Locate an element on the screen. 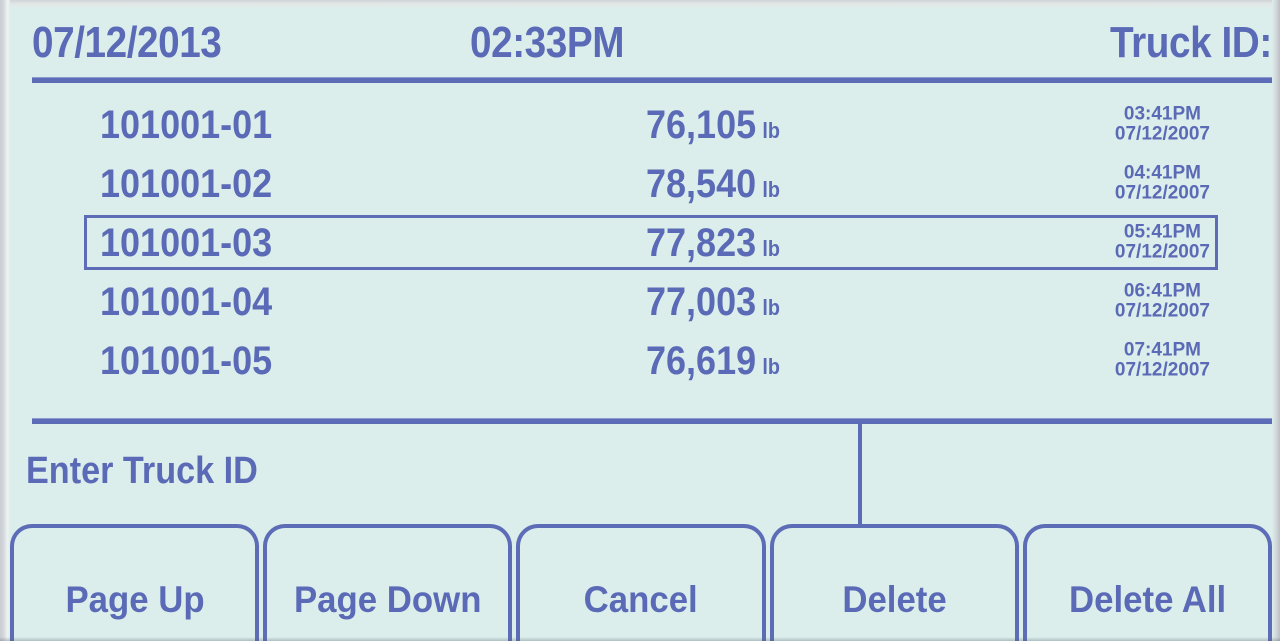 This screenshot has height=641, width=1280. row-weight-value: 77,823 is located at coordinates (701, 242).